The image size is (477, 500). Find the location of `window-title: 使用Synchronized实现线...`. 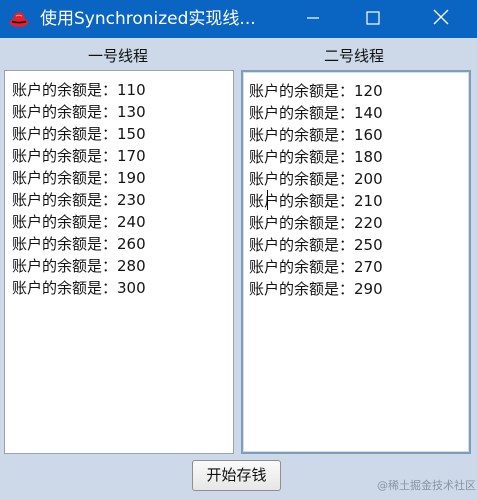

window-title: 使用Synchronized实现线... is located at coordinates (148, 19).